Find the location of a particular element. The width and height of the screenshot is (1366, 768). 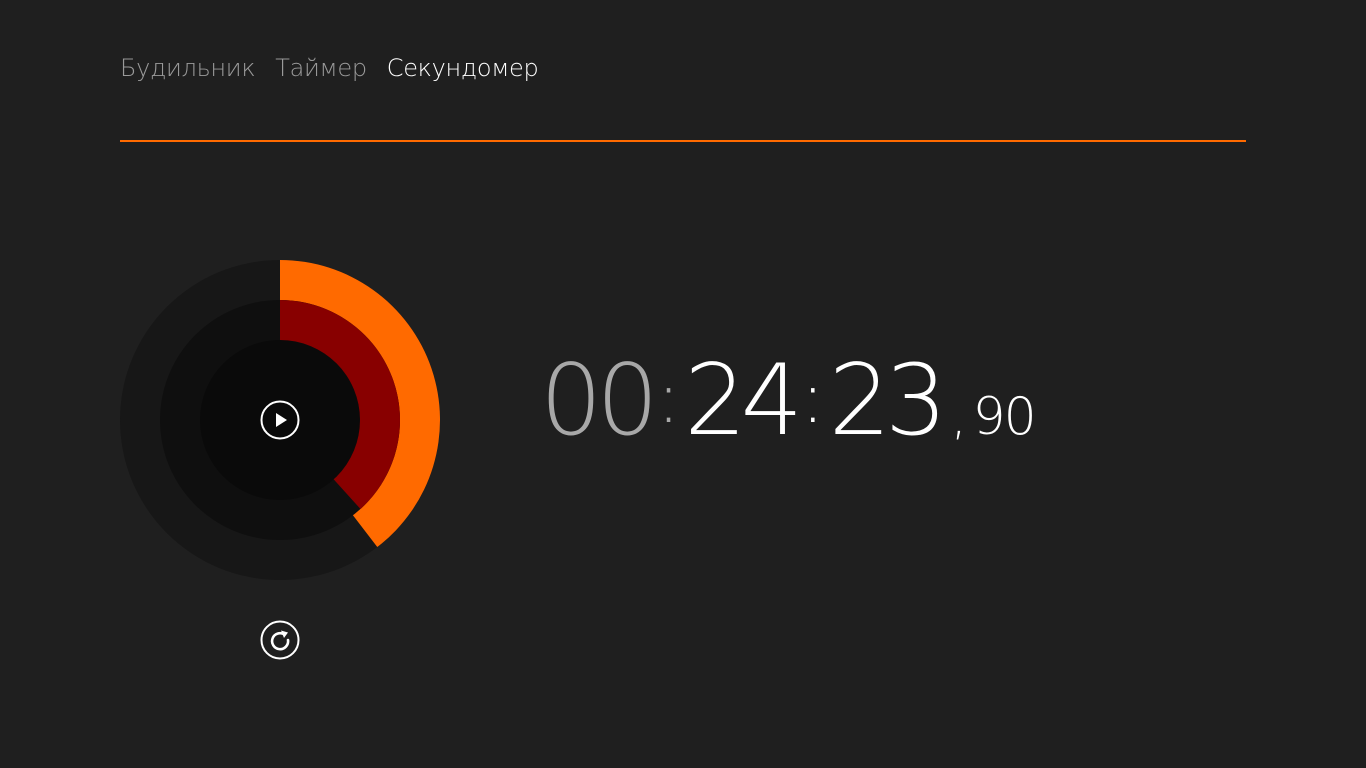

tab-stopwatch: Секундомер is located at coordinates (463, 68).